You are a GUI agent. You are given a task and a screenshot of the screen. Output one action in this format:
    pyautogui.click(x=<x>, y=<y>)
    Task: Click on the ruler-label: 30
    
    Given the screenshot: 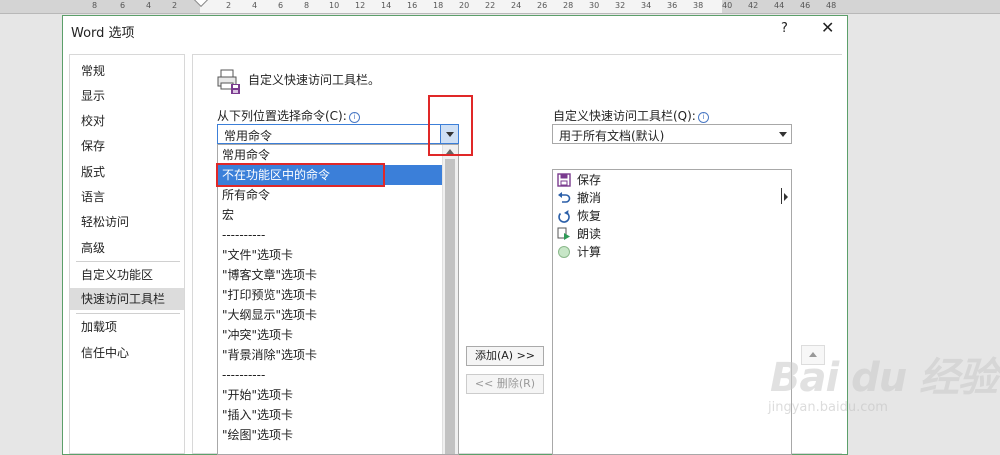 What is the action you would take?
    pyautogui.click(x=594, y=5)
    